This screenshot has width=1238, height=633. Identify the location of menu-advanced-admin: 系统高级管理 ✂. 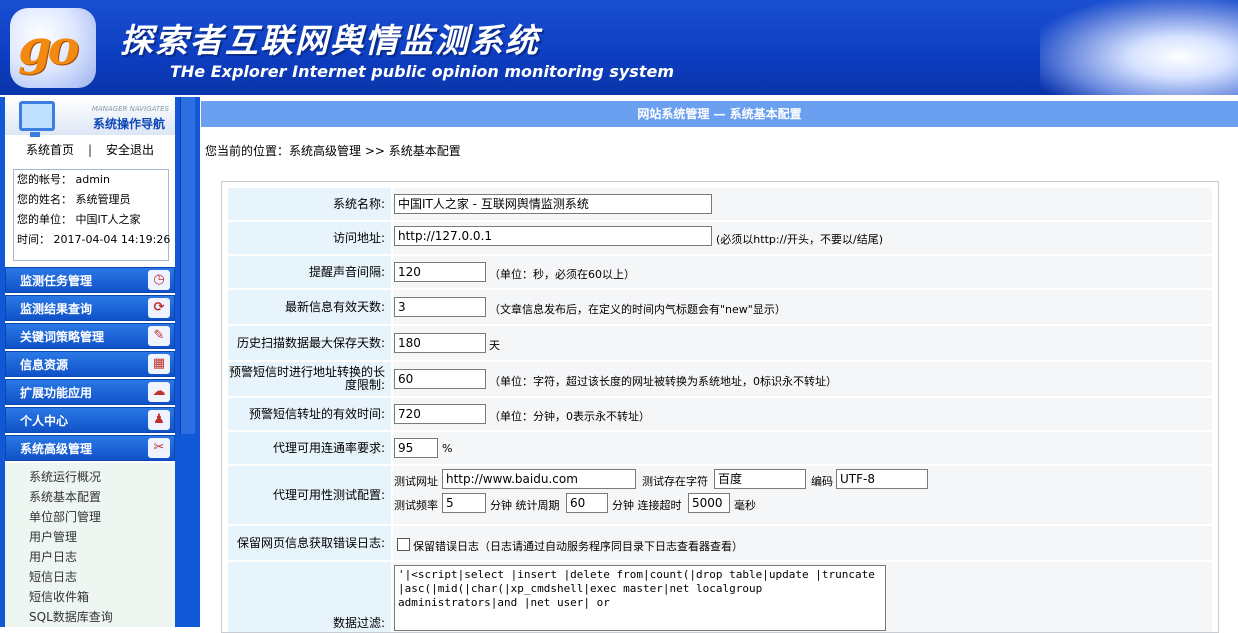
(90, 448).